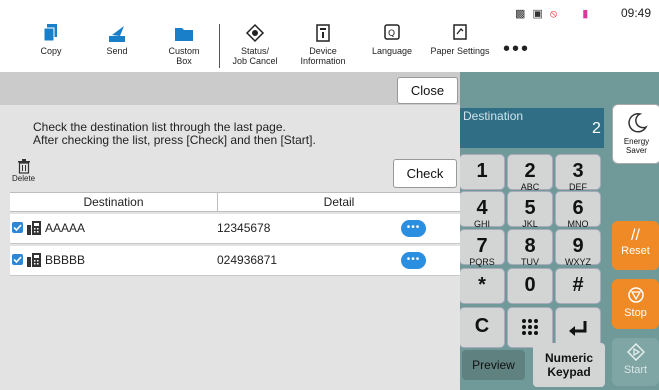  I want to click on language-button: Q Language, so click(392, 39).